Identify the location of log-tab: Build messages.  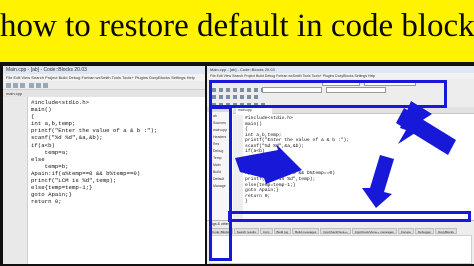
(306, 231).